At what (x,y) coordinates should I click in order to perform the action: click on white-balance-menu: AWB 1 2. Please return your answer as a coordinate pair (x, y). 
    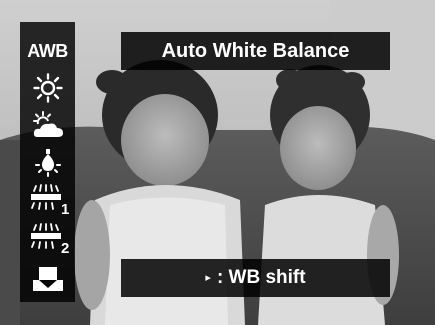
    Looking at the image, I should click on (47, 162).